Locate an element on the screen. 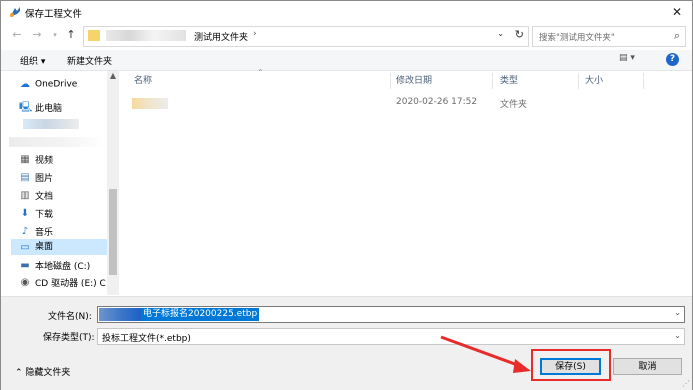 Image resolution: width=693 pixels, height=390 pixels. address-bar: 测试用文件夹 › ⌄ ↻ is located at coordinates (306, 36).